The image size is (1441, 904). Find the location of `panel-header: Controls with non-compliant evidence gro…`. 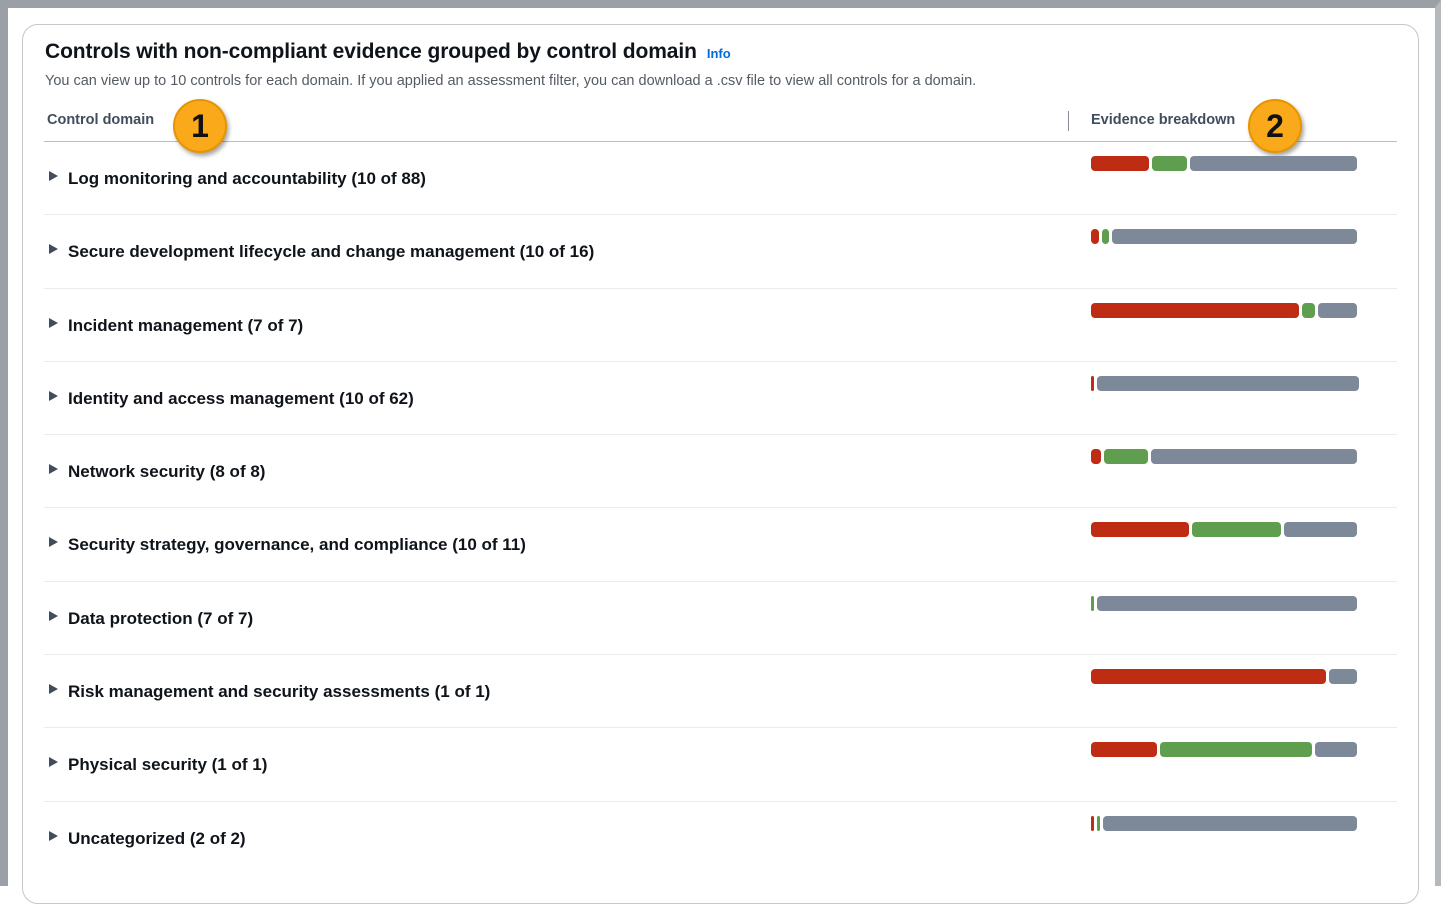

panel-header: Controls with non-compliant evidence gro… is located at coordinates (388, 52).